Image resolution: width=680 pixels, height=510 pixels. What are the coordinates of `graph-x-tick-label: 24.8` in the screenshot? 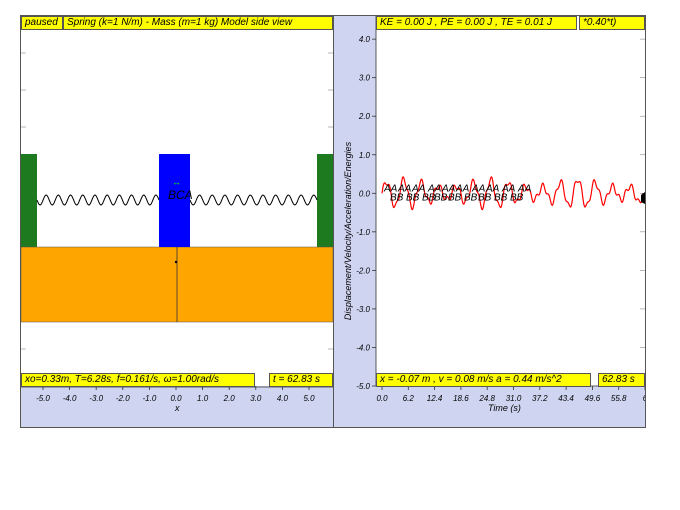 It's located at (486, 398).